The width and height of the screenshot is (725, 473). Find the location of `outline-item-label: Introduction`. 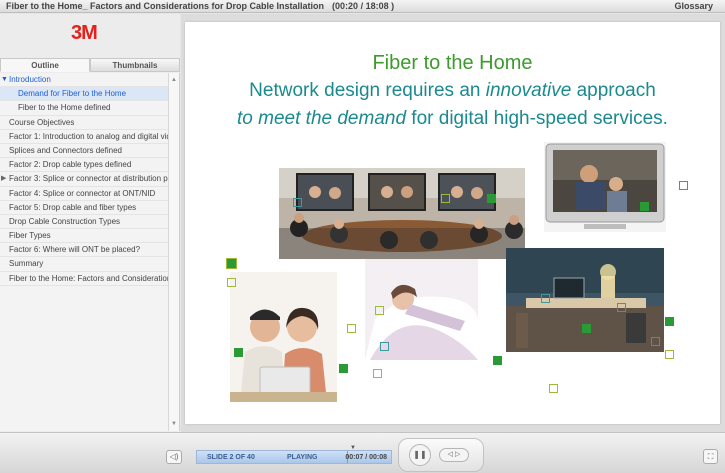

outline-item-label: Introduction is located at coordinates (30, 79).